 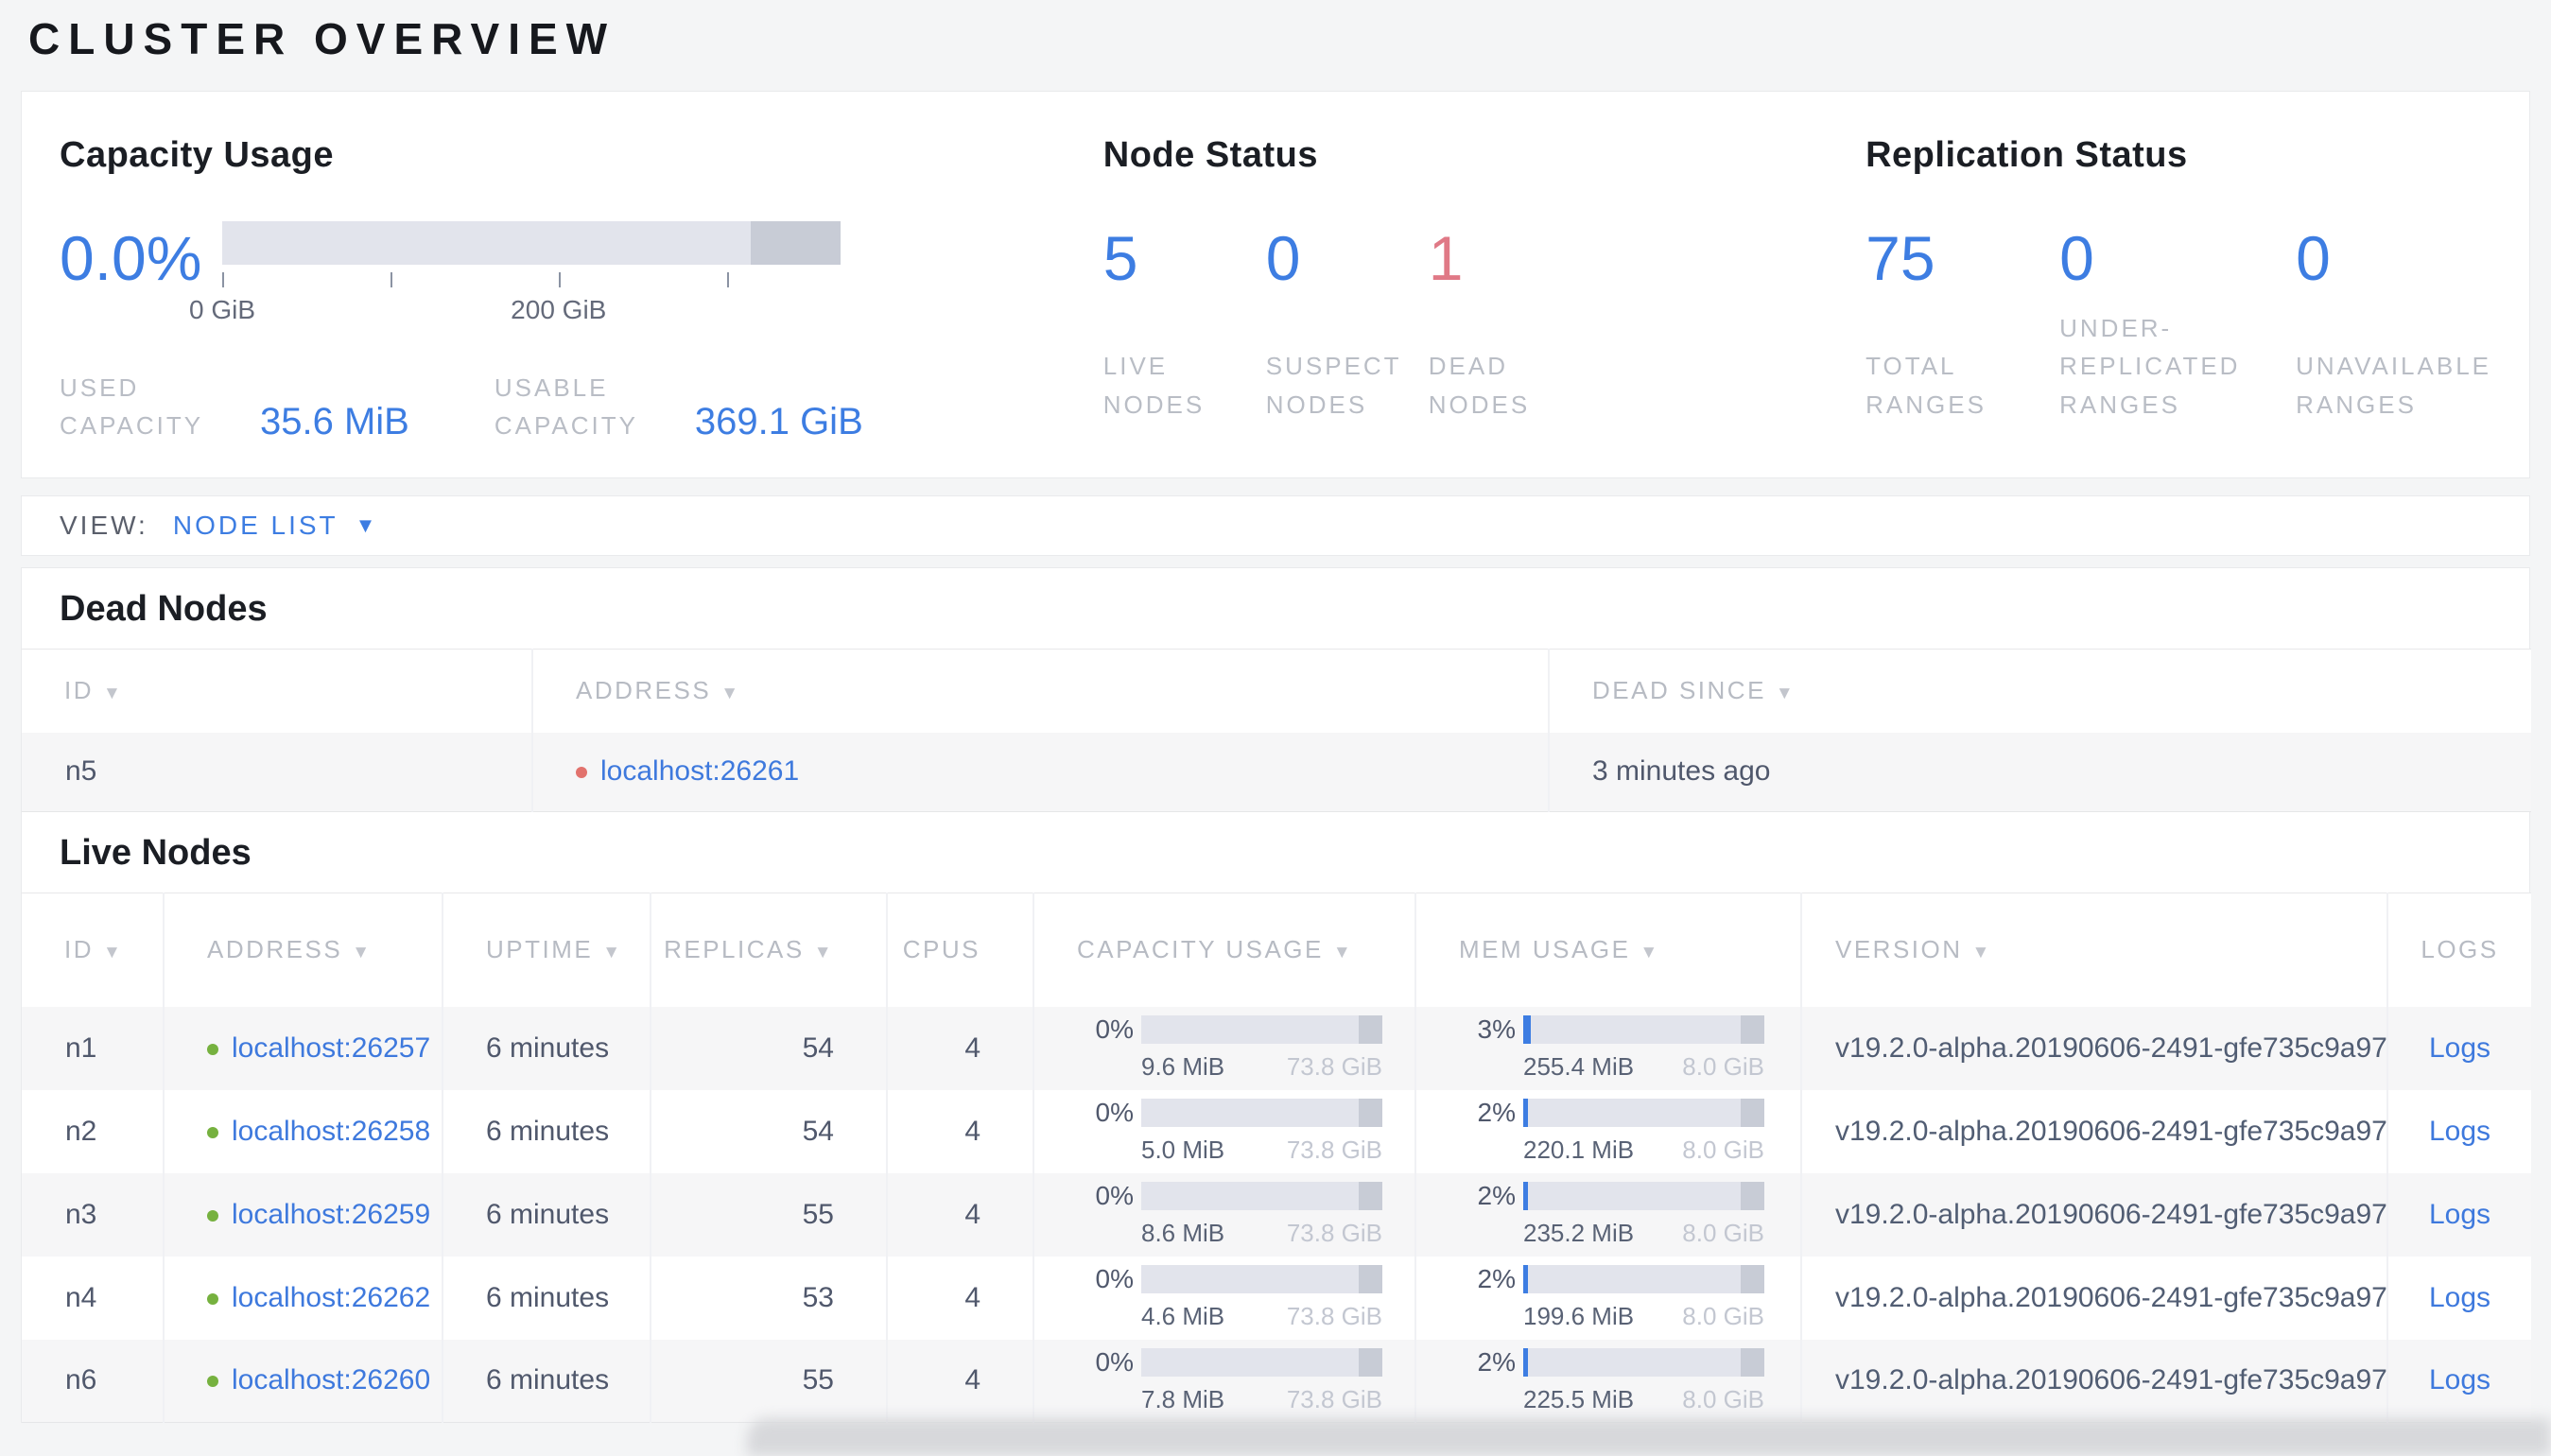 What do you see at coordinates (2027, 155) in the screenshot?
I see `replication-status-title: Replication Status` at bounding box center [2027, 155].